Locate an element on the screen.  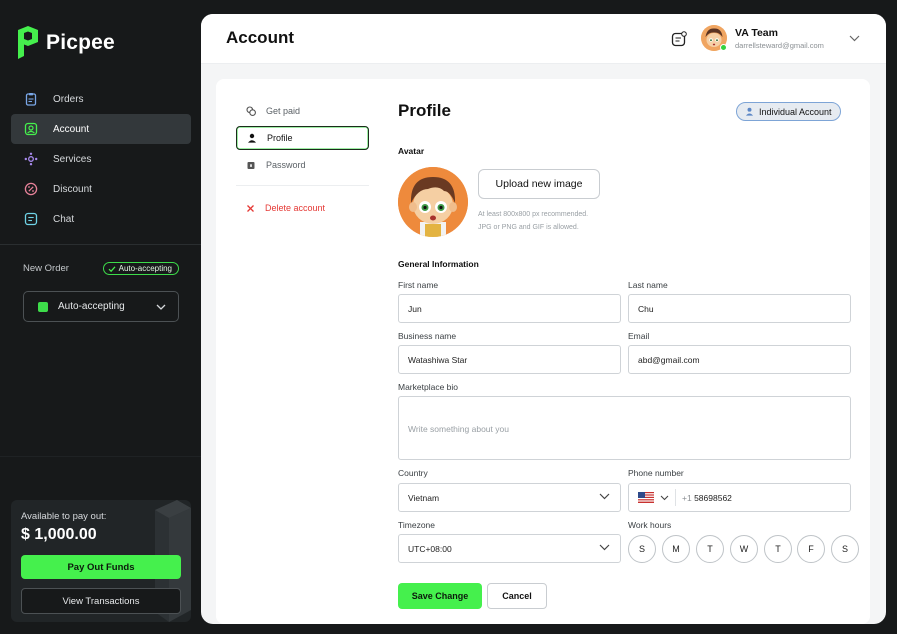
account-badge-label: Individual Account is located at coordinates (795, 111).